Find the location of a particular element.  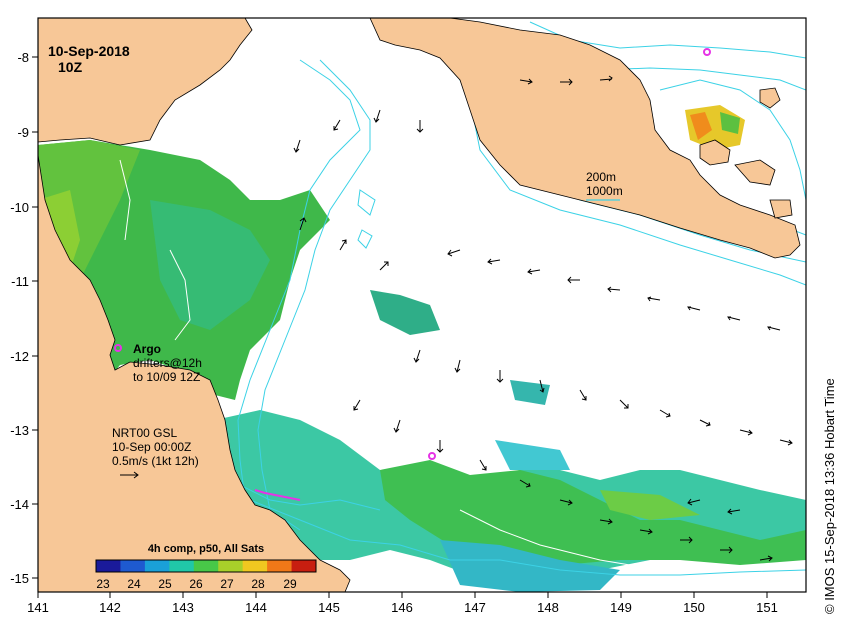

y-tick-9: -9 is located at coordinates (23, 132).